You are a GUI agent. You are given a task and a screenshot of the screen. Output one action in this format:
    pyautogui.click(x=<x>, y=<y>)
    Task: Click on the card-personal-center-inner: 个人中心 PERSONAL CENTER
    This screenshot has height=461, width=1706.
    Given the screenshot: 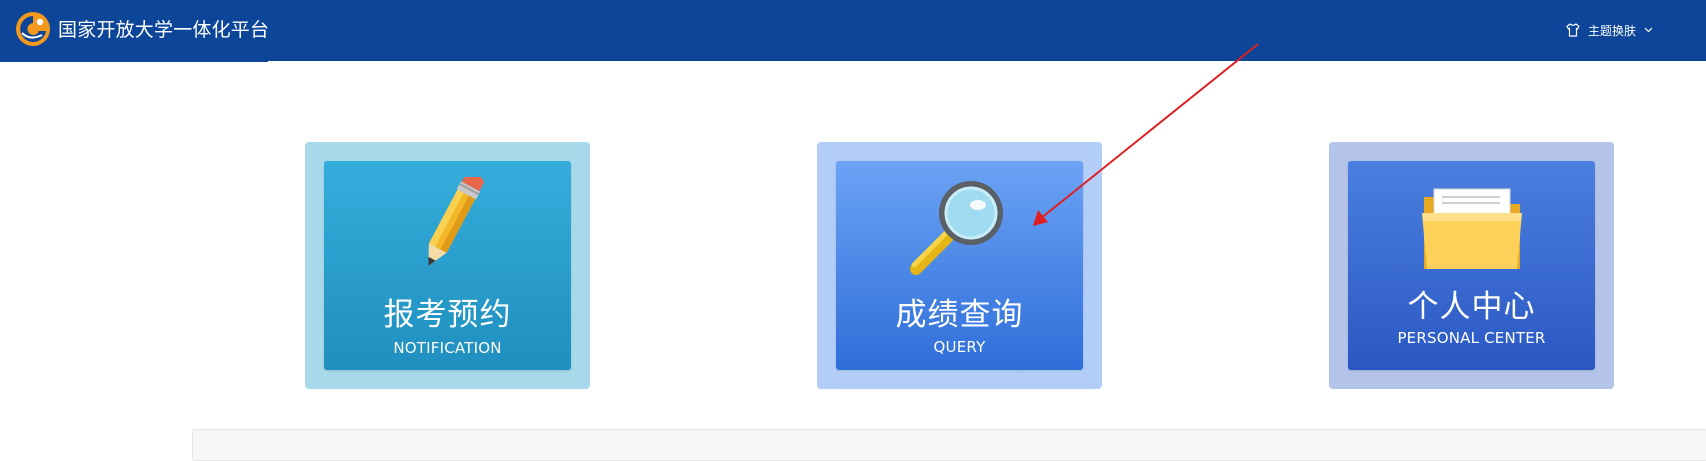 What is the action you would take?
    pyautogui.click(x=1471, y=265)
    